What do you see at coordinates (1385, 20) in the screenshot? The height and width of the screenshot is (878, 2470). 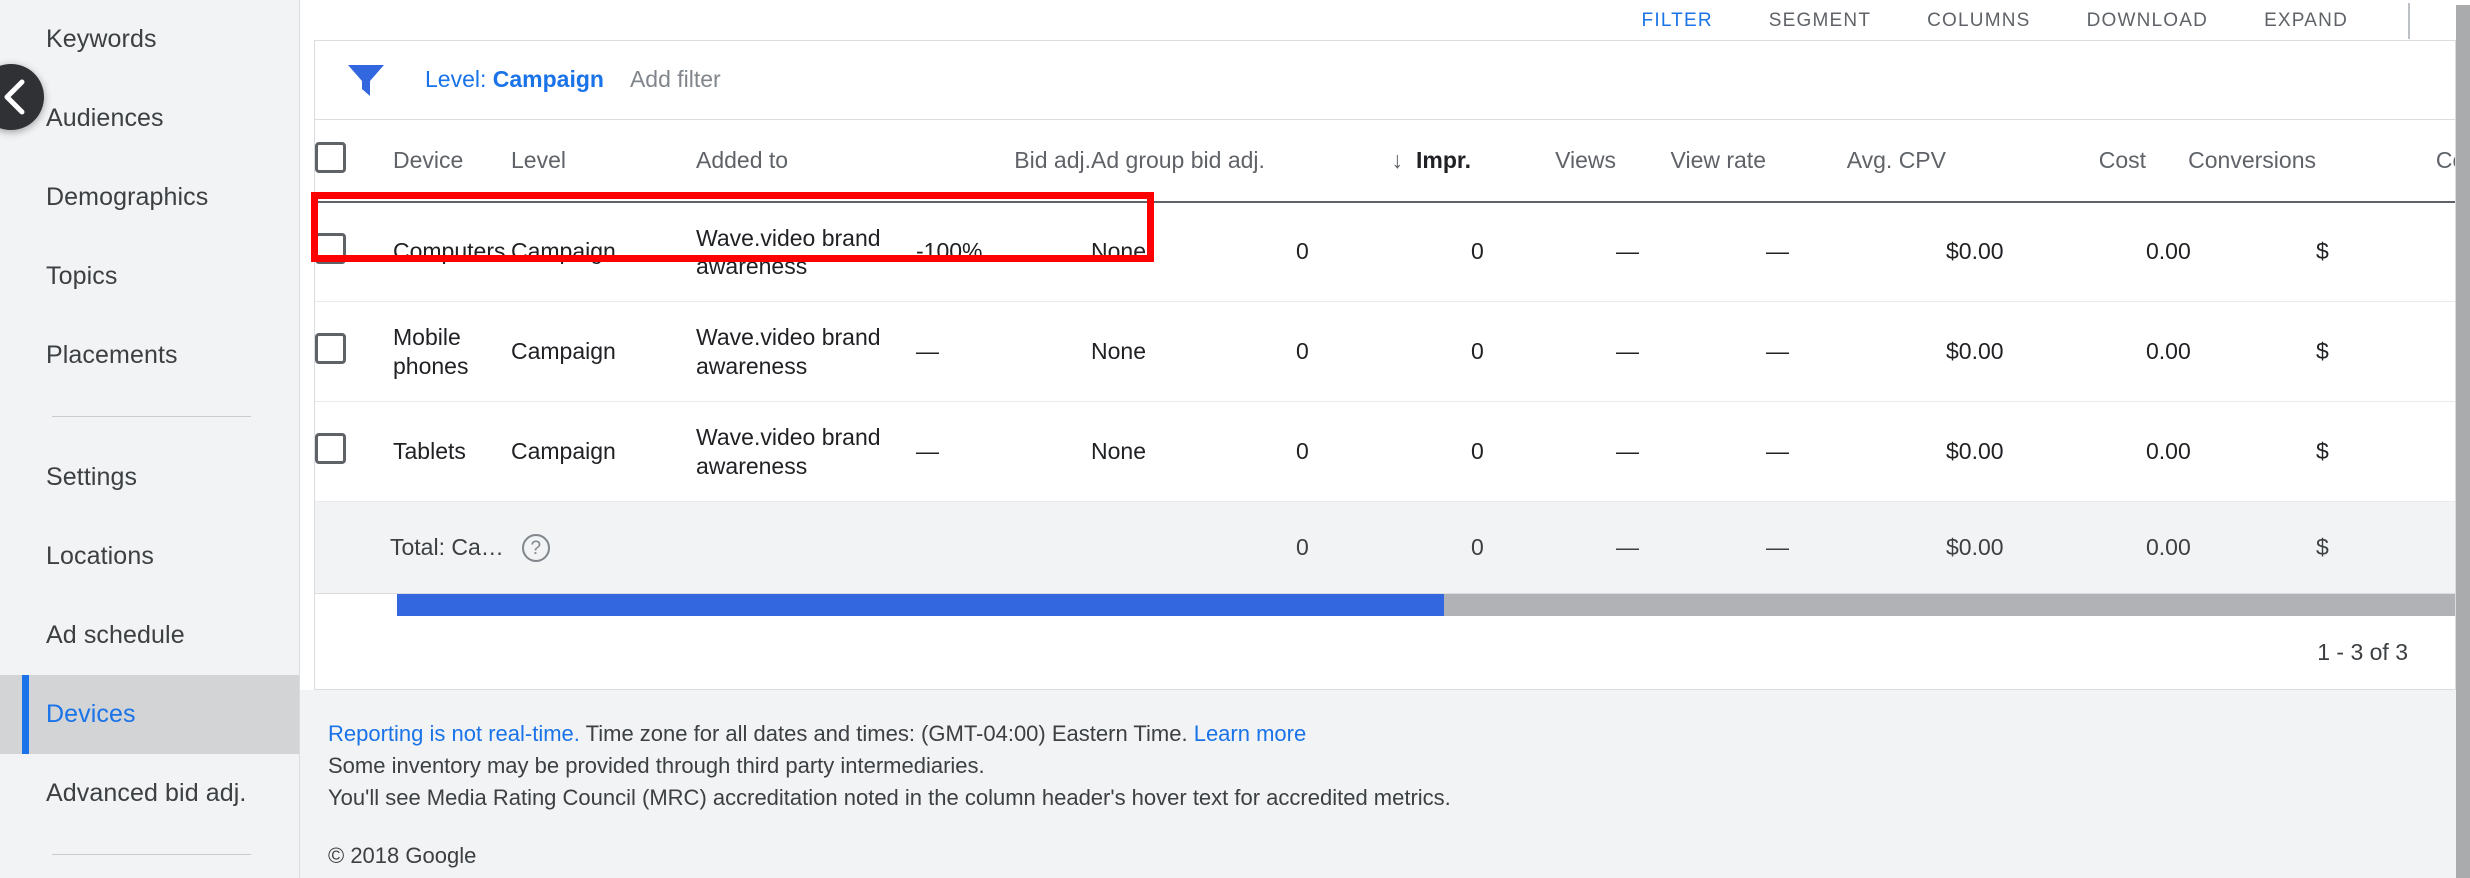 I see `table-toolbar: FILTER SEGMENT COLUMNS DOWNLOAD EXPAND` at bounding box center [1385, 20].